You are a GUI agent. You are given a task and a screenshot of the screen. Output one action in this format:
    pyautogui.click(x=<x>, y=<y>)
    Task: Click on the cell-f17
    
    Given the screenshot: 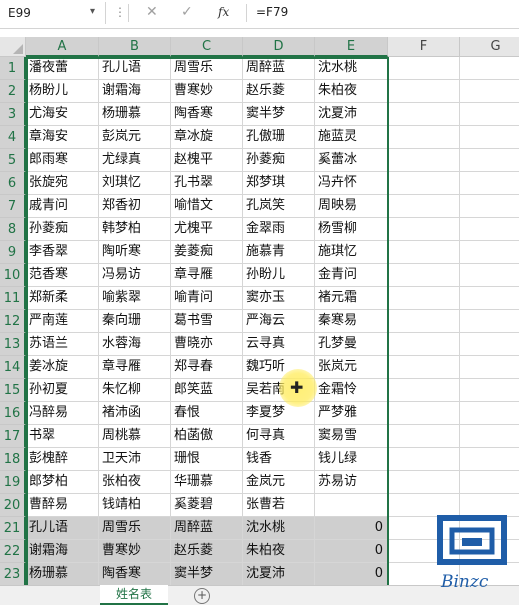 What is the action you would take?
    pyautogui.click(x=424, y=436)
    